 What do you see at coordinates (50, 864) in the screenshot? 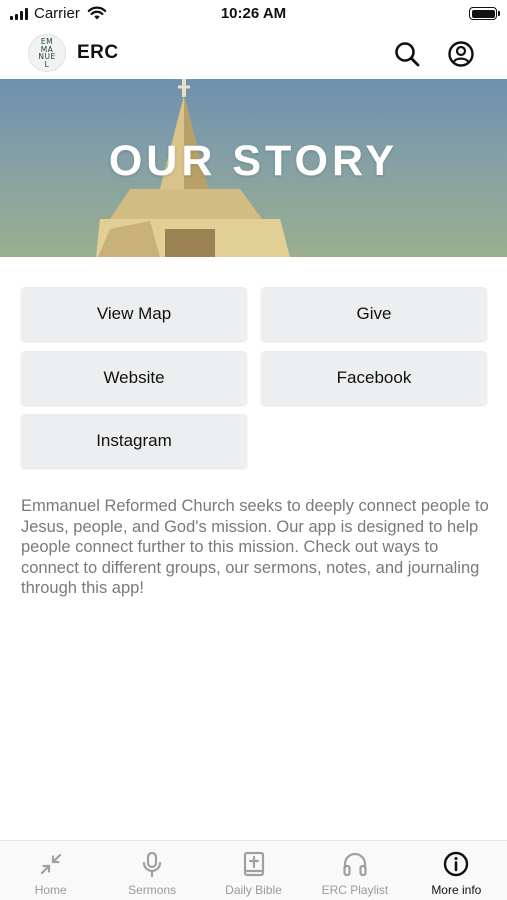
I see `collapse-arrows-icon` at bounding box center [50, 864].